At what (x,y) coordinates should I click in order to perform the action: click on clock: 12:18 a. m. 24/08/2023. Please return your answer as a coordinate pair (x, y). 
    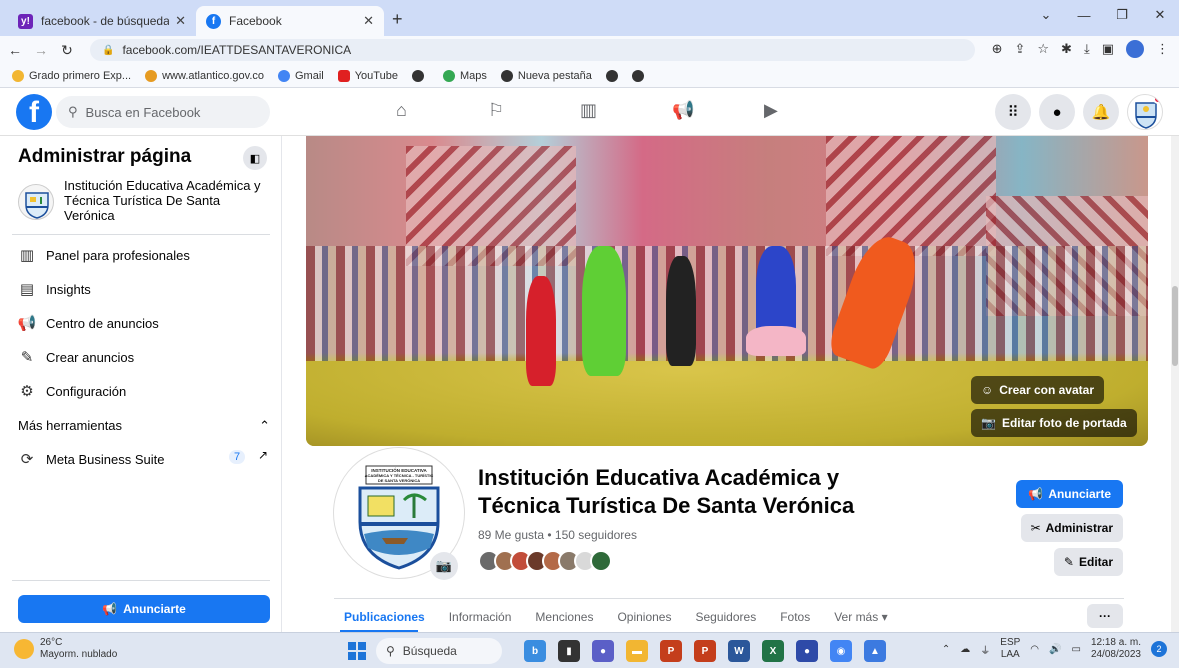
    Looking at the image, I should click on (1116, 649).